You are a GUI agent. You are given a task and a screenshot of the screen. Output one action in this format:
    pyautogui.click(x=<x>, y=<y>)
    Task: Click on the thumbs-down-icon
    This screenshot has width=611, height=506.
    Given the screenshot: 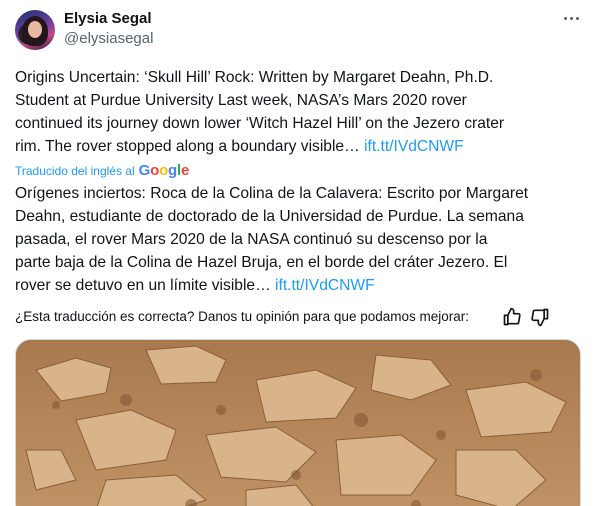 What is the action you would take?
    pyautogui.click(x=540, y=317)
    